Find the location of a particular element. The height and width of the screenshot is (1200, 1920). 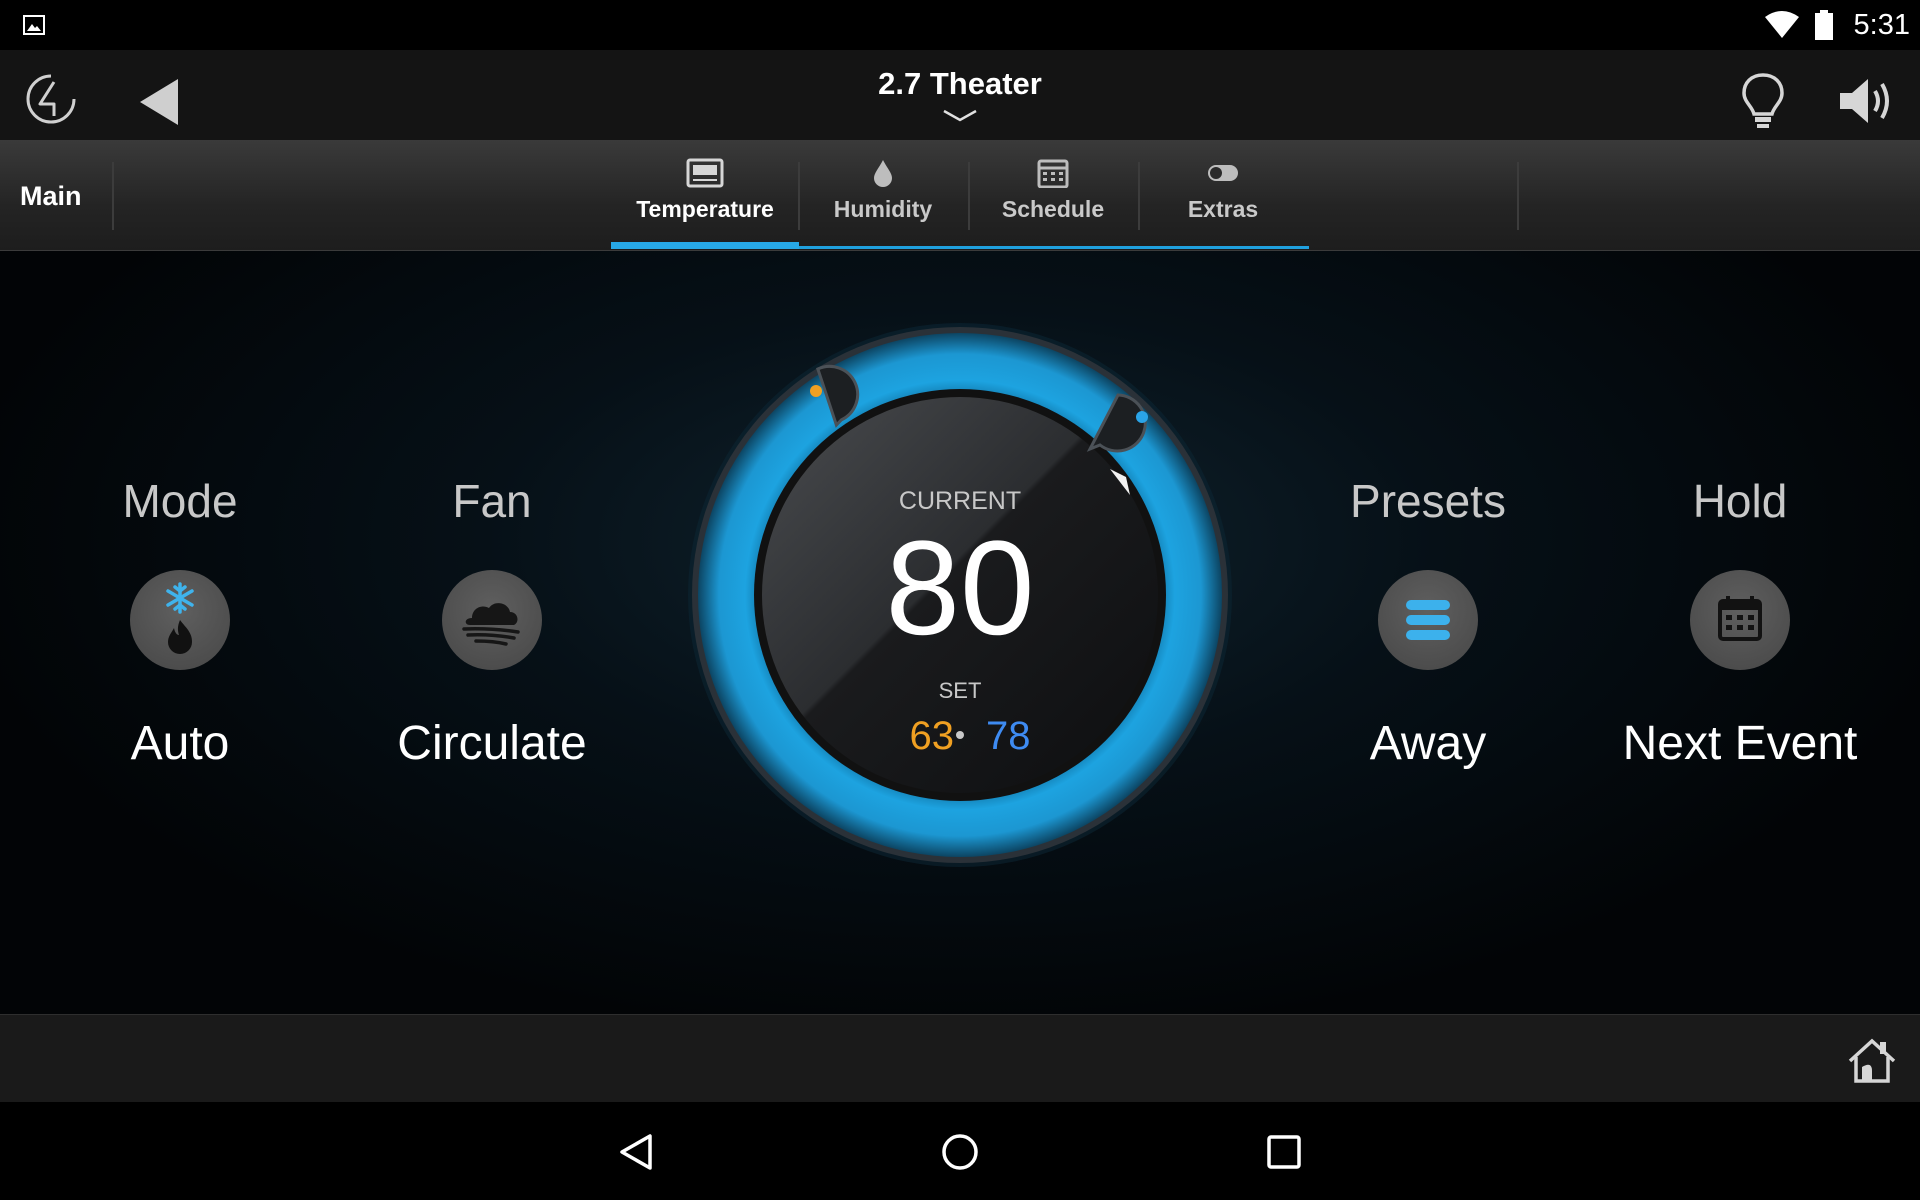

set-label: SET is located at coordinates (960, 690).